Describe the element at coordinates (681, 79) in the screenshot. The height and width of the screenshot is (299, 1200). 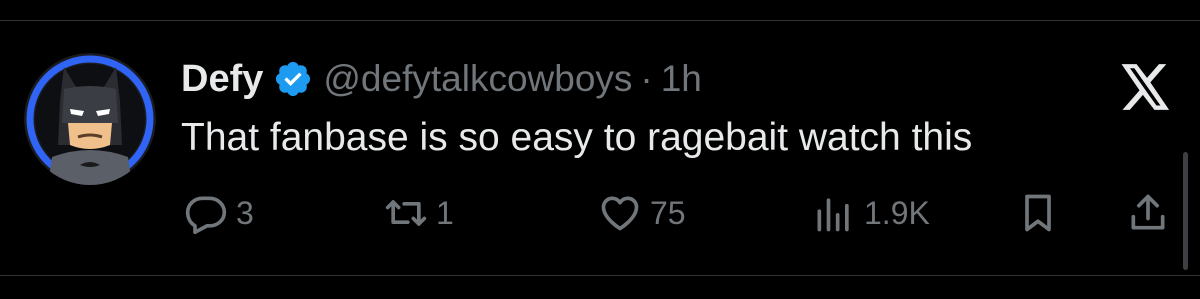
I see `timestamp: 1h` at that location.